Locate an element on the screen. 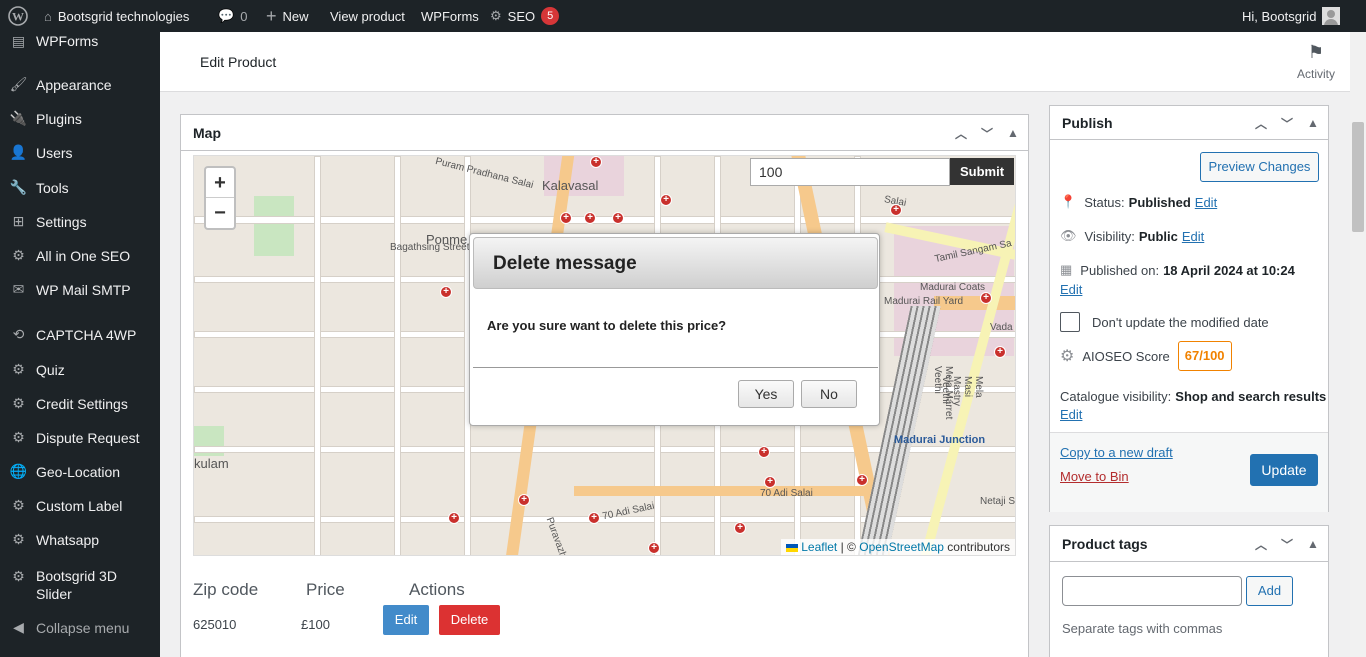 This screenshot has width=1366, height=657. status-row: 📍 Status: Published Edit is located at coordinates (1138, 202).